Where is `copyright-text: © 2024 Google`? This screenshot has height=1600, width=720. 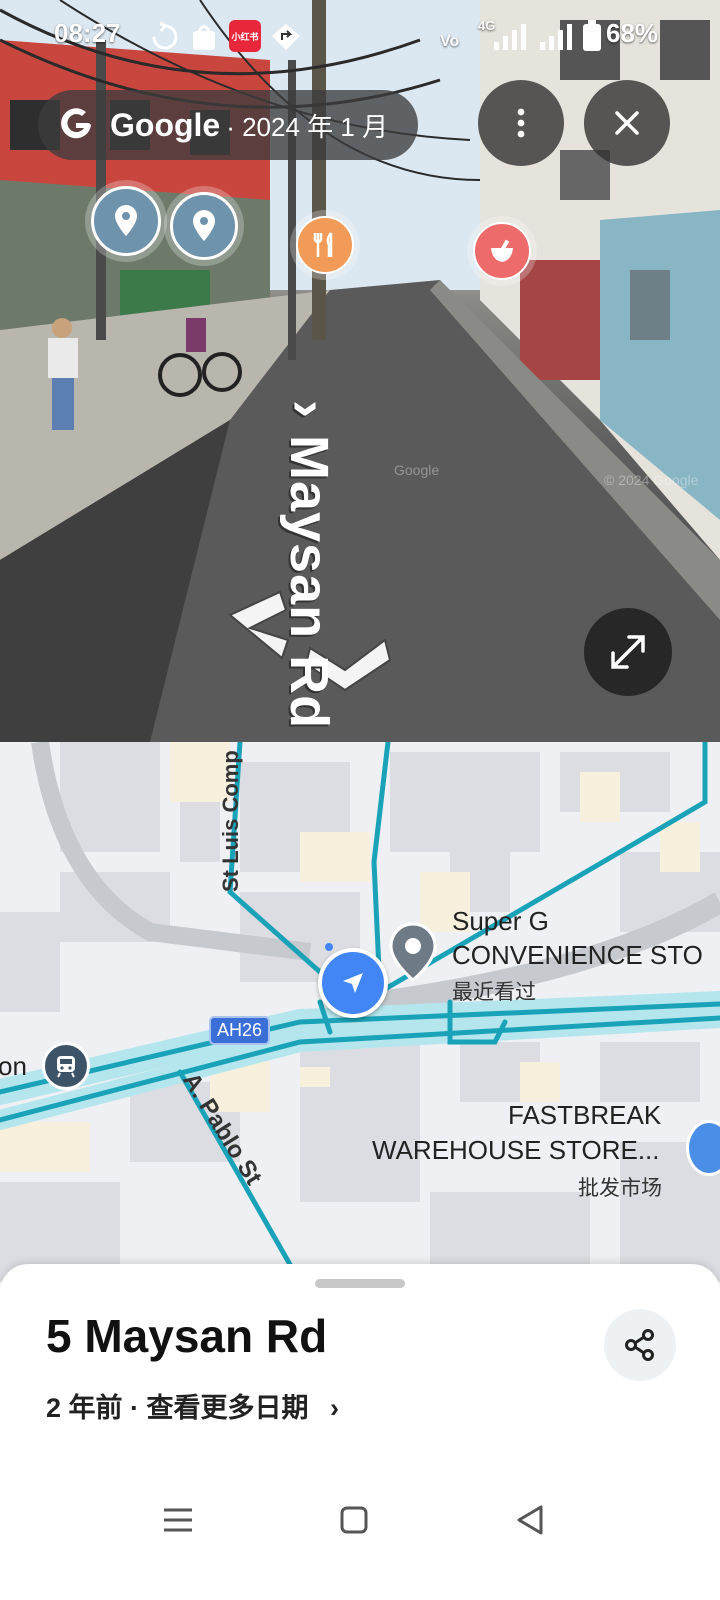 copyright-text: © 2024 Google is located at coordinates (651, 480).